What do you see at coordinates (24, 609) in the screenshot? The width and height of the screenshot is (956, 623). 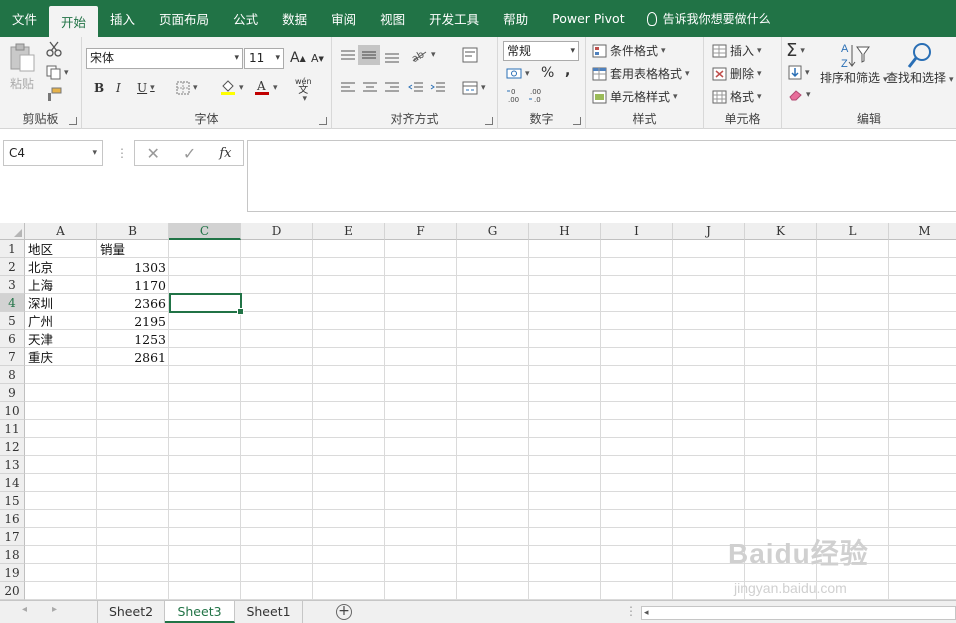 I see `scroll-tabs-left-icon: ◂` at bounding box center [24, 609].